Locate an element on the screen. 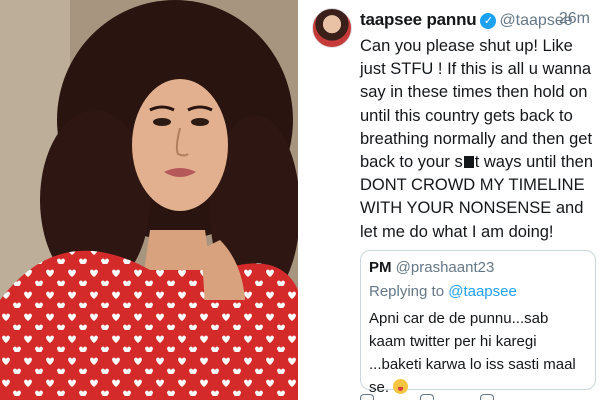 This screenshot has height=400, width=600. tweet-header: taapsee pannu ✓ @taapsee 26m is located at coordinates (478, 21).